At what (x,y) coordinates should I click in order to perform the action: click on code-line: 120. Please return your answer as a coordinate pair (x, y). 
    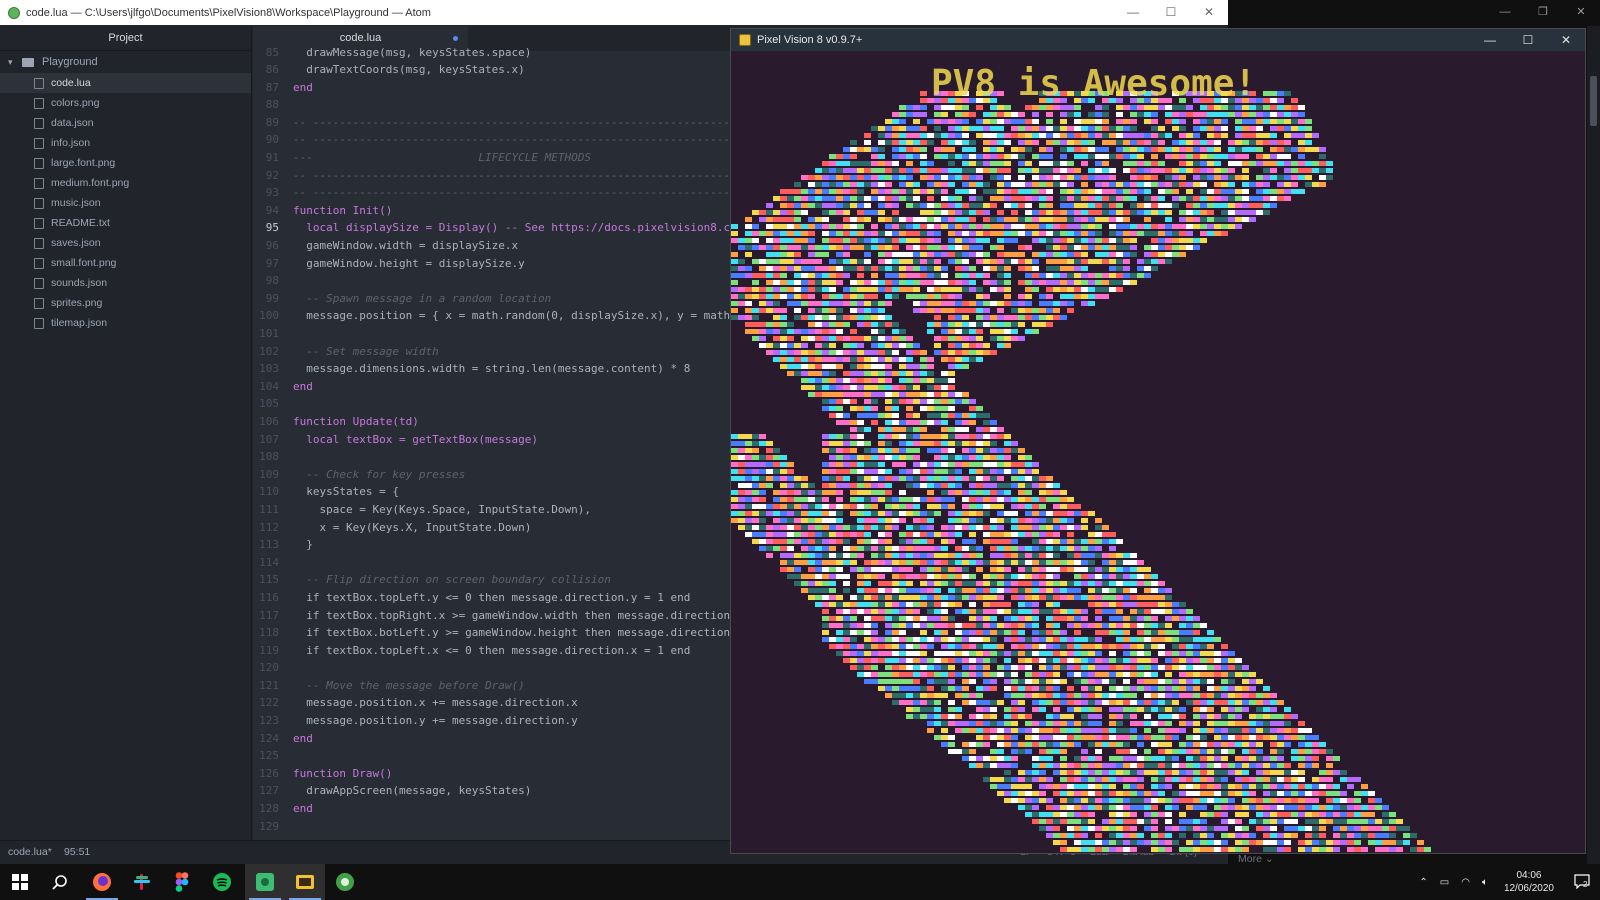
    Looking at the image, I should click on (498, 668).